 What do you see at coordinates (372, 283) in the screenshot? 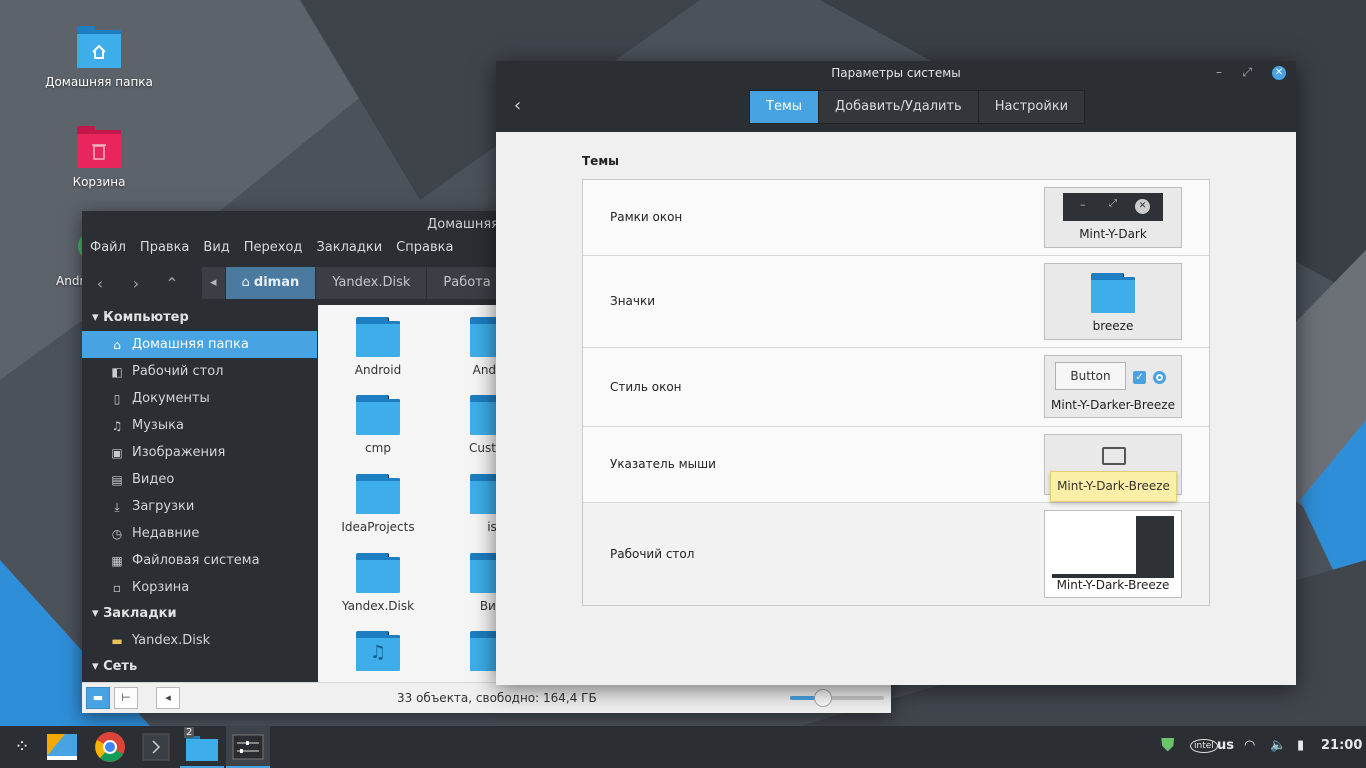
I see `breadcrumb-yandex-disk: Yandex.Disk` at bounding box center [372, 283].